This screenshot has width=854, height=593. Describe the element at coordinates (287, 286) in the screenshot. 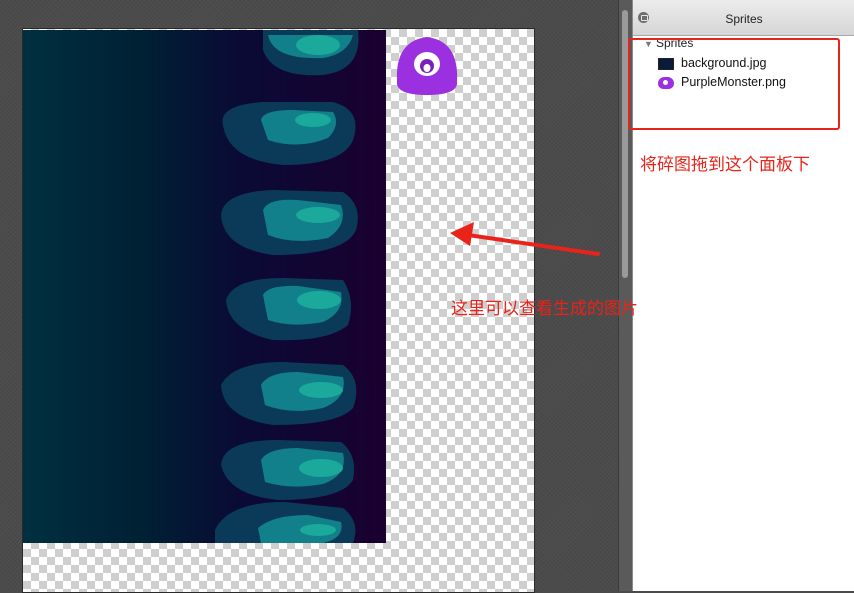

I see `background-sprite-art` at that location.